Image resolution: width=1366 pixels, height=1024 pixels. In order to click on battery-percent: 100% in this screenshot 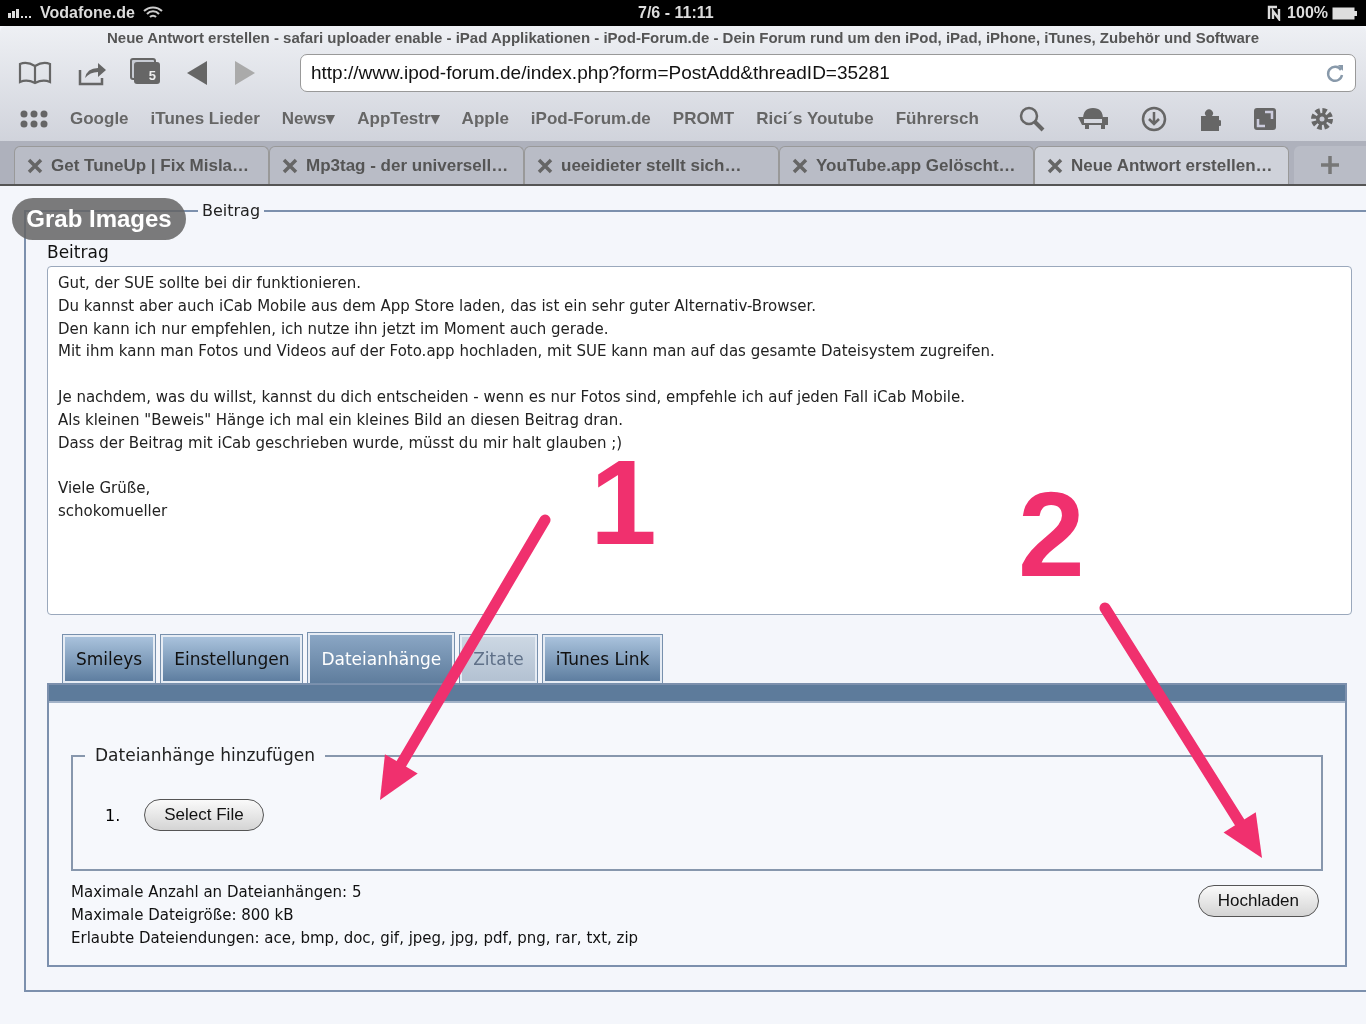, I will do `click(1307, 13)`.